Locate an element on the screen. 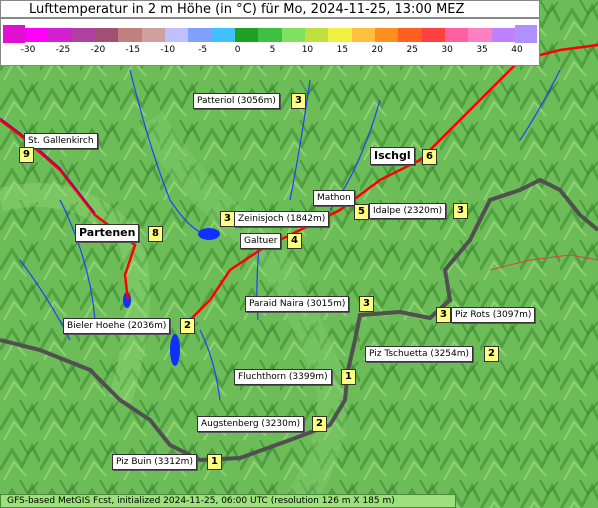 The image size is (598, 508). temperature-value-mathon: 5 is located at coordinates (361, 212).